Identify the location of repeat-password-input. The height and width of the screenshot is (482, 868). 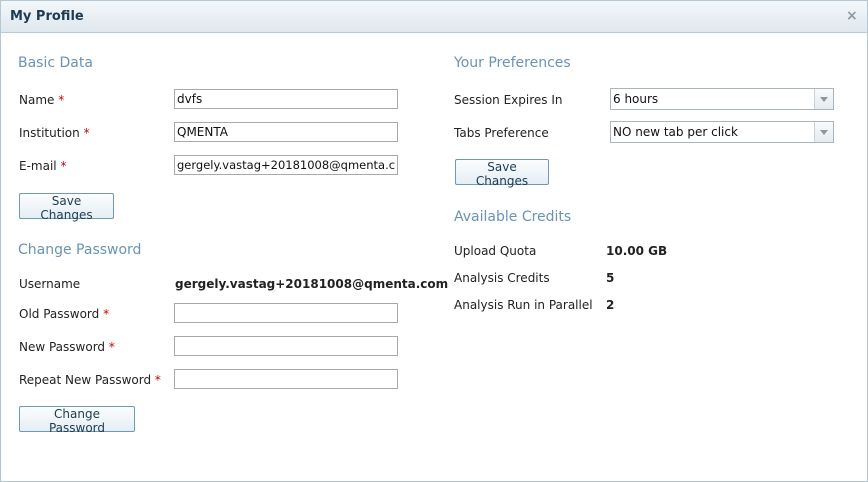
(286, 379).